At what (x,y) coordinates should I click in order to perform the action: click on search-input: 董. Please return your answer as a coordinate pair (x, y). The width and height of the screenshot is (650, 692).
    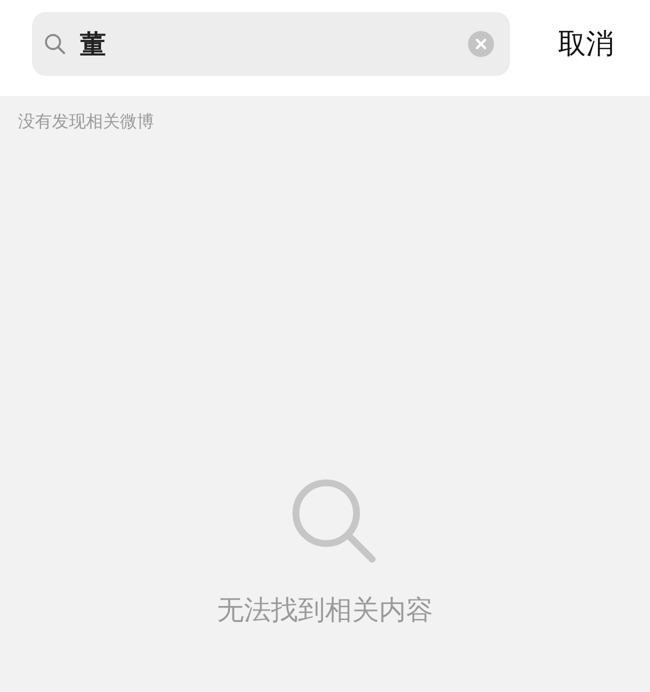
    Looking at the image, I should click on (274, 44).